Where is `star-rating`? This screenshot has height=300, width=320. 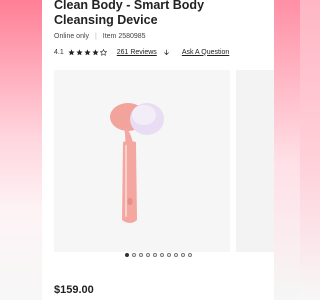
star-rating is located at coordinates (87, 52).